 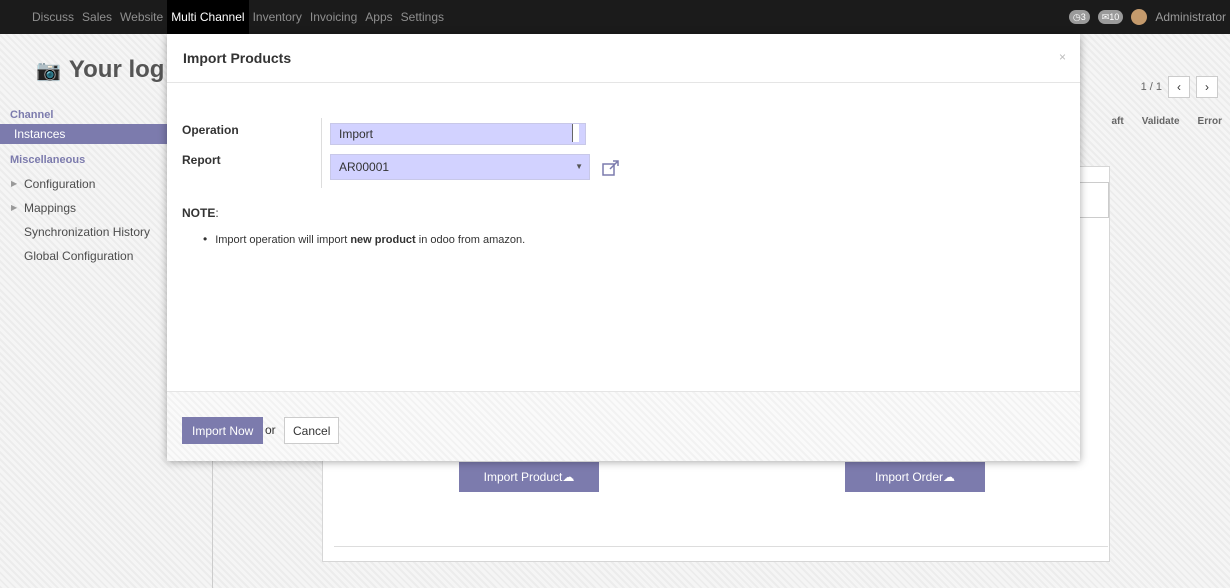 I want to click on pager: 1 / 1 ‹ ›, so click(x=1179, y=87).